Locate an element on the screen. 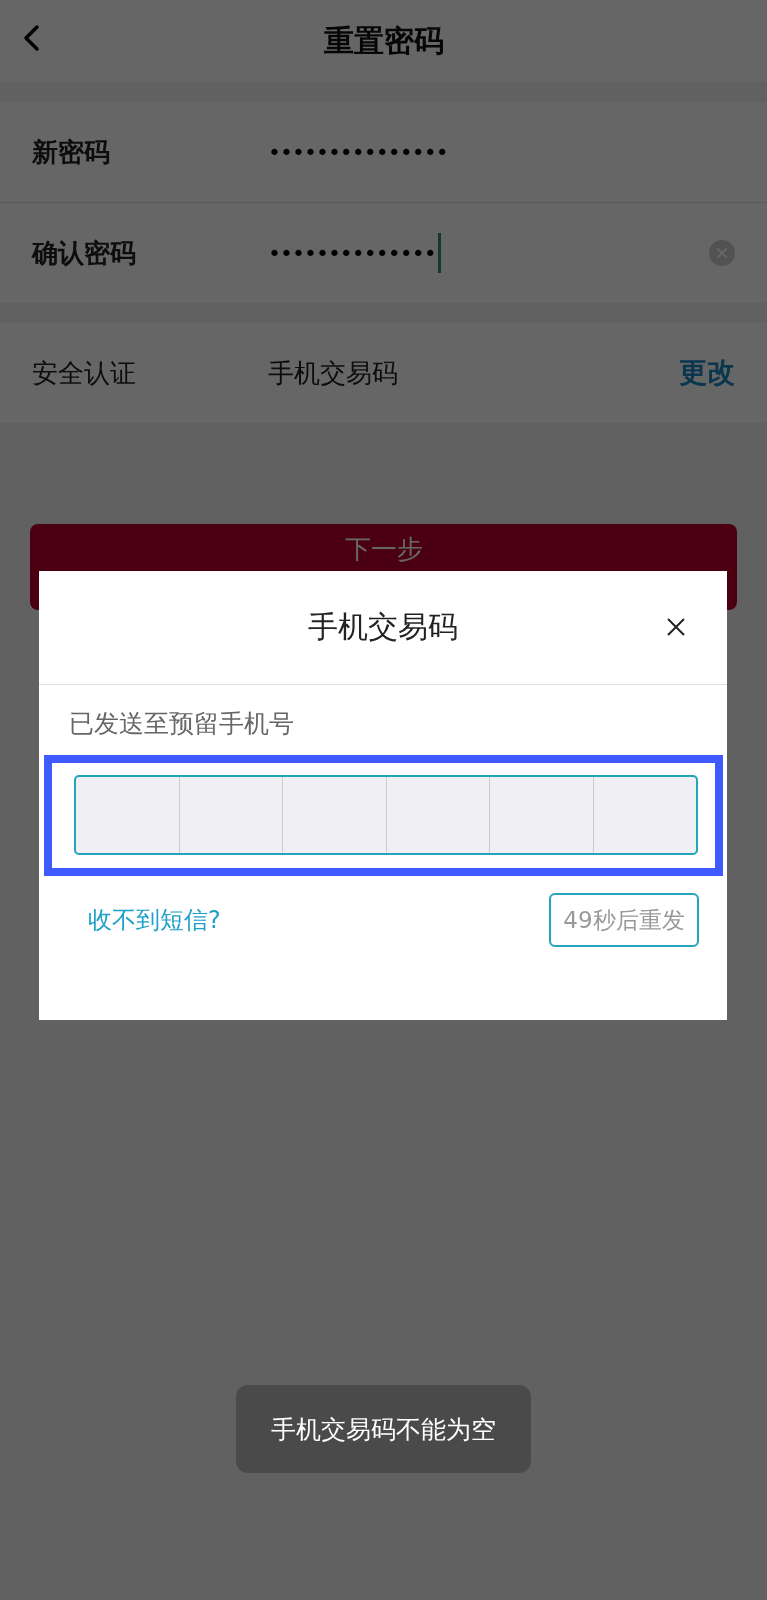 The width and height of the screenshot is (767, 1600). page-title: 重置密码 is located at coordinates (383, 40).